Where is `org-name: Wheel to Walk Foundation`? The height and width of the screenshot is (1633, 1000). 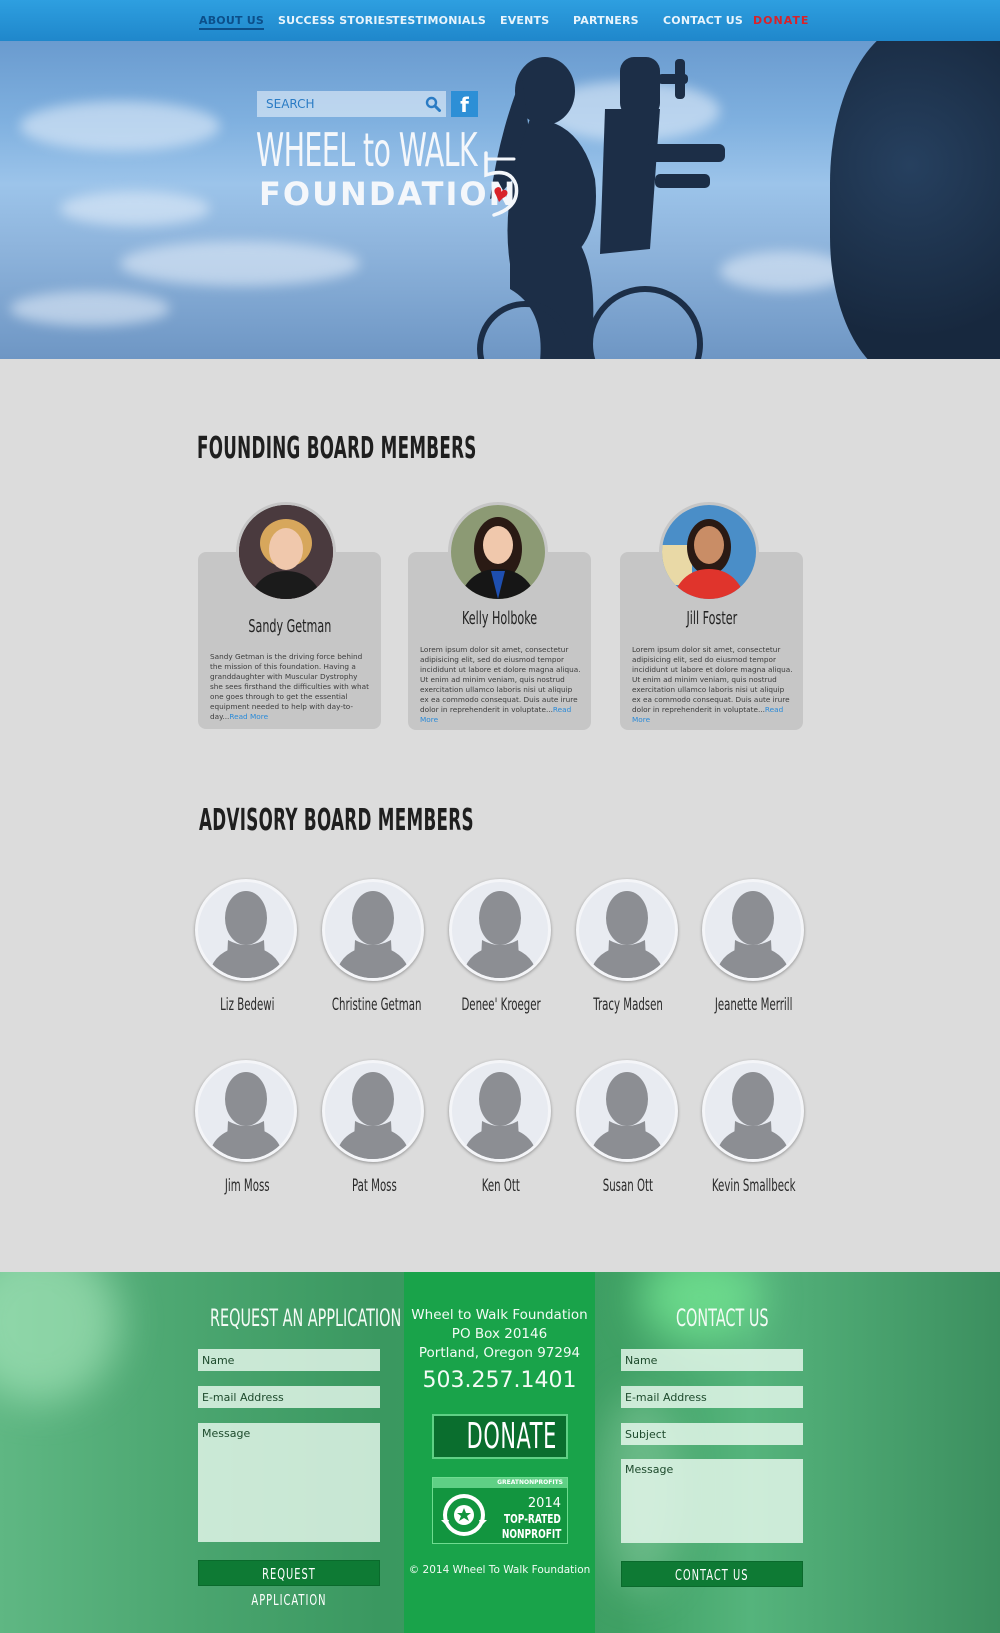 org-name: Wheel to Walk Foundation is located at coordinates (499, 1315).